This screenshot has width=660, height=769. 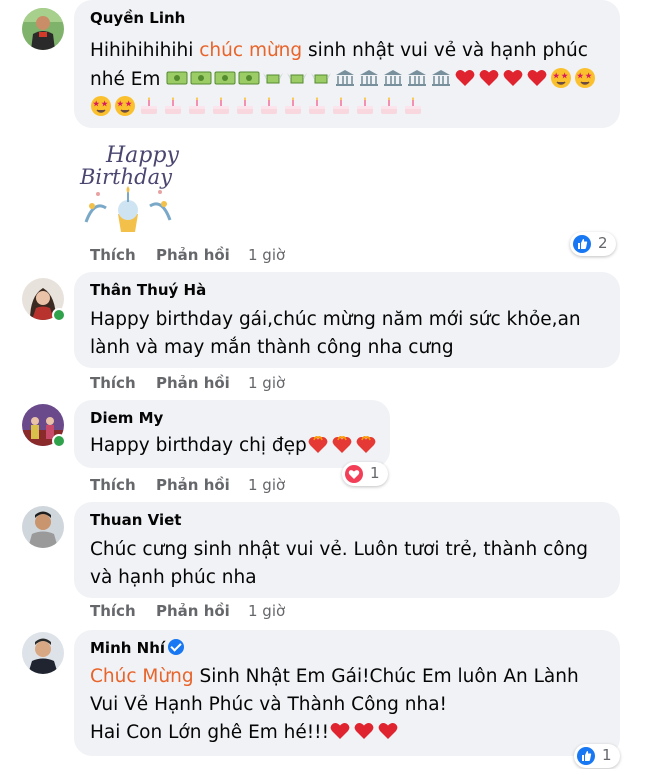 What do you see at coordinates (126, 418) in the screenshot?
I see `comment-author: Diem My` at bounding box center [126, 418].